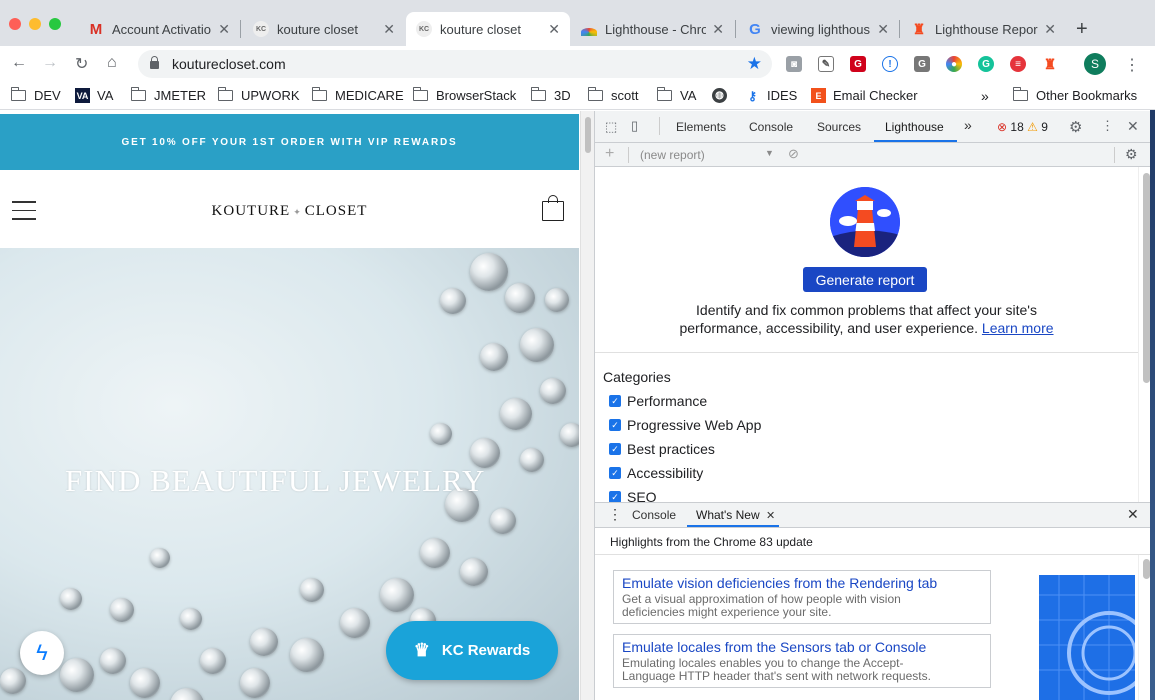 This screenshot has height=700, width=1155. I want to click on site-logo: KOUTURE ✦ CLOSET, so click(289, 211).